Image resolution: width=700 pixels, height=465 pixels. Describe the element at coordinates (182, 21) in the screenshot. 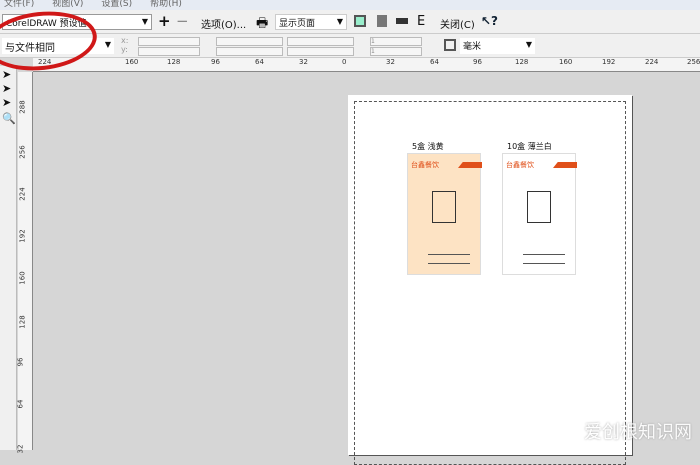

I see `remove-preset-button: −` at that location.